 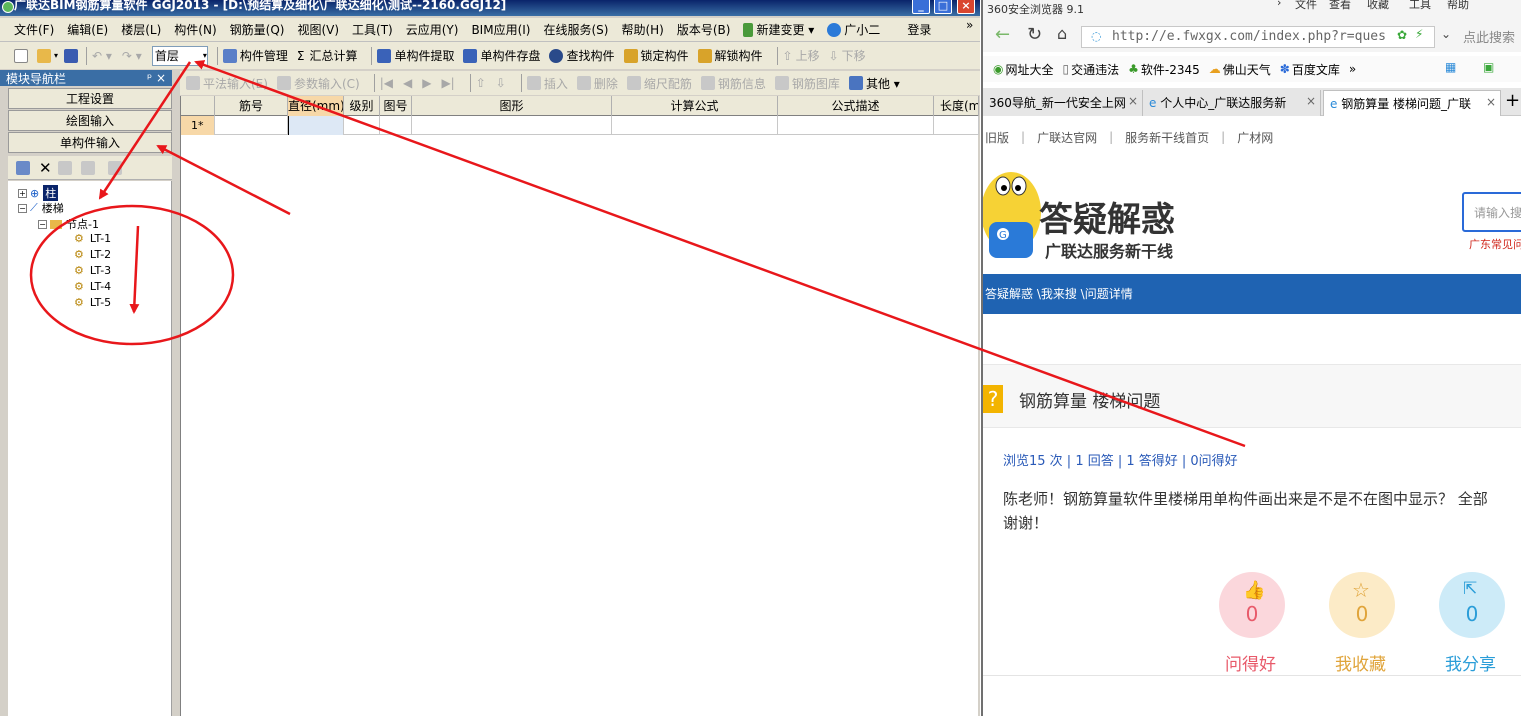 I want to click on col-header-diameter: 直径(mm), so click(x=316, y=106).